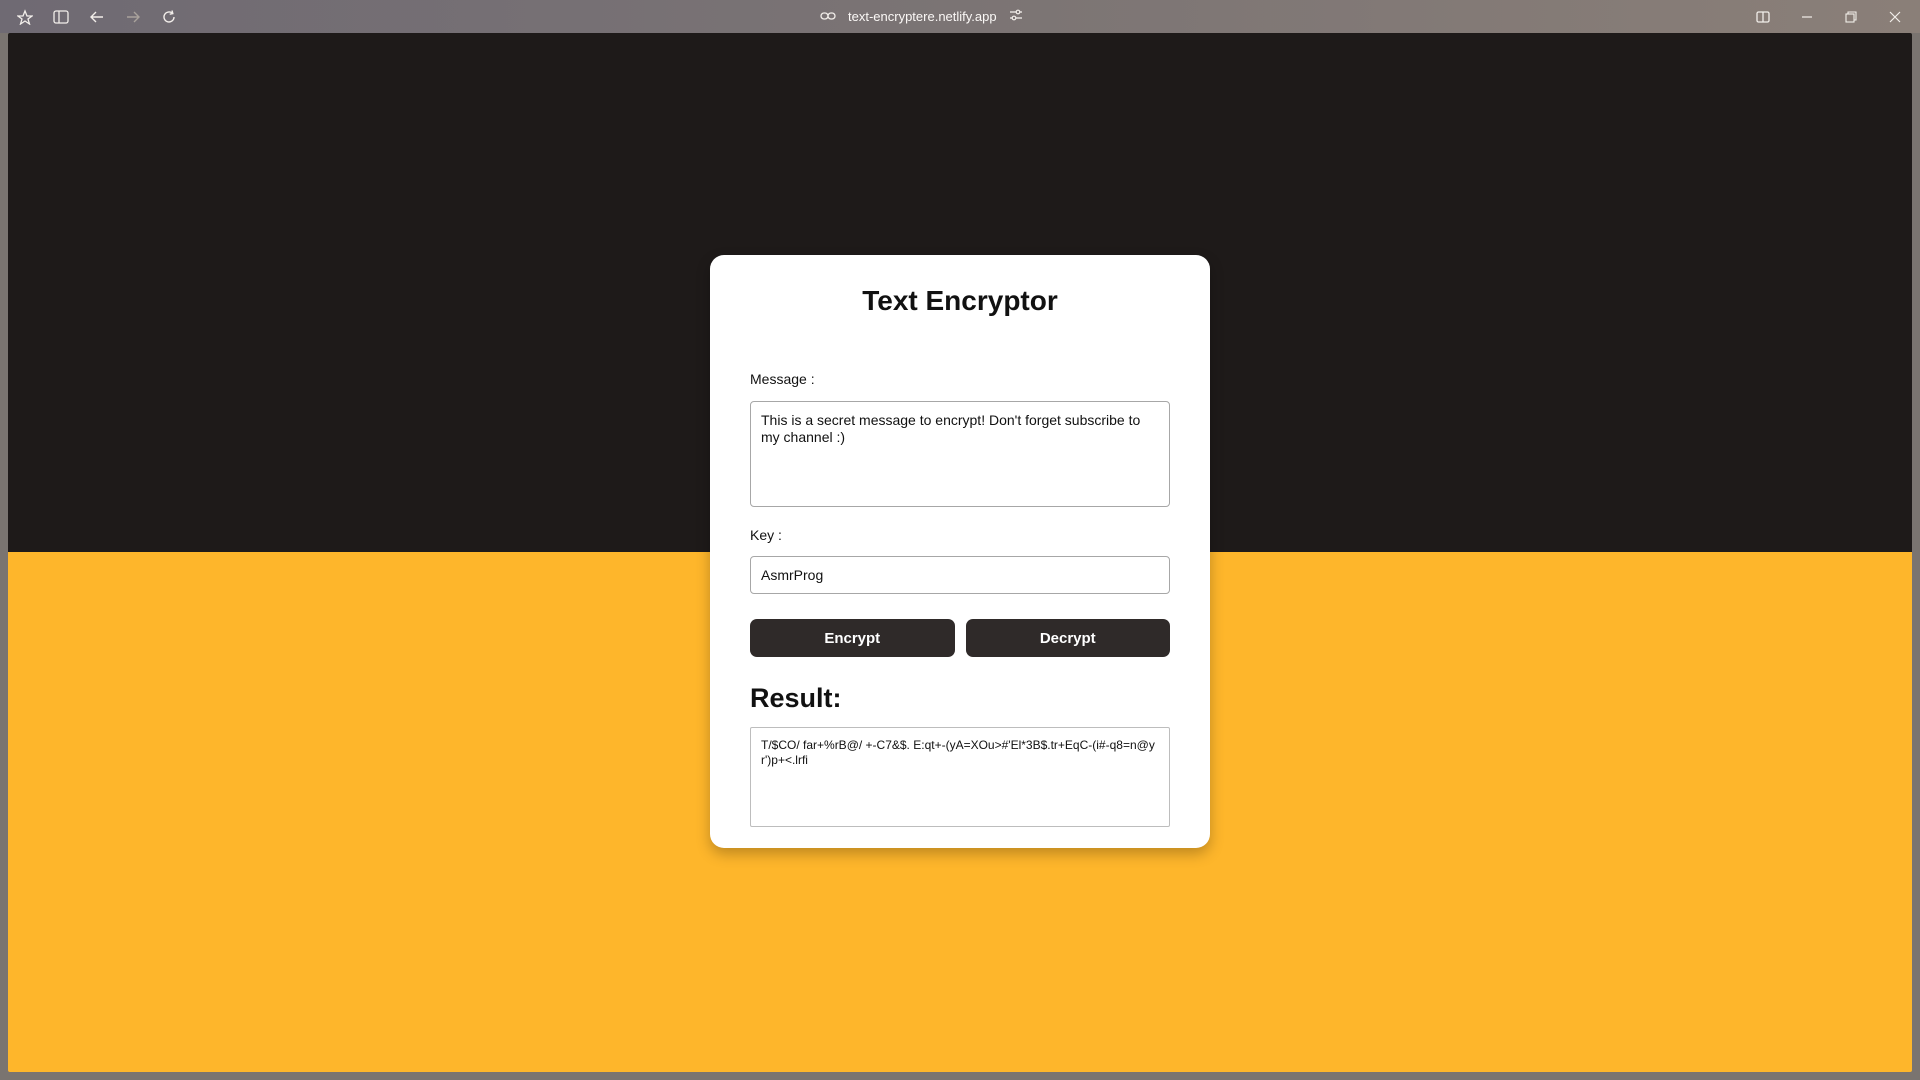  I want to click on window-controls, so click(1829, 16).